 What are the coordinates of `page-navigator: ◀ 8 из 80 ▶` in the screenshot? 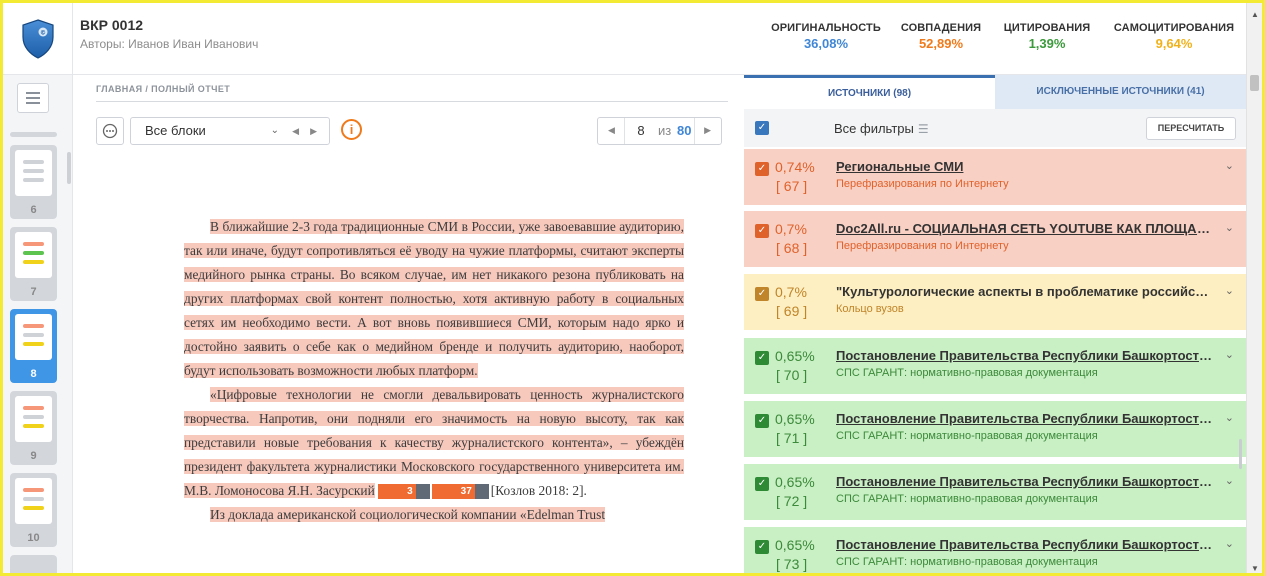 It's located at (659, 131).